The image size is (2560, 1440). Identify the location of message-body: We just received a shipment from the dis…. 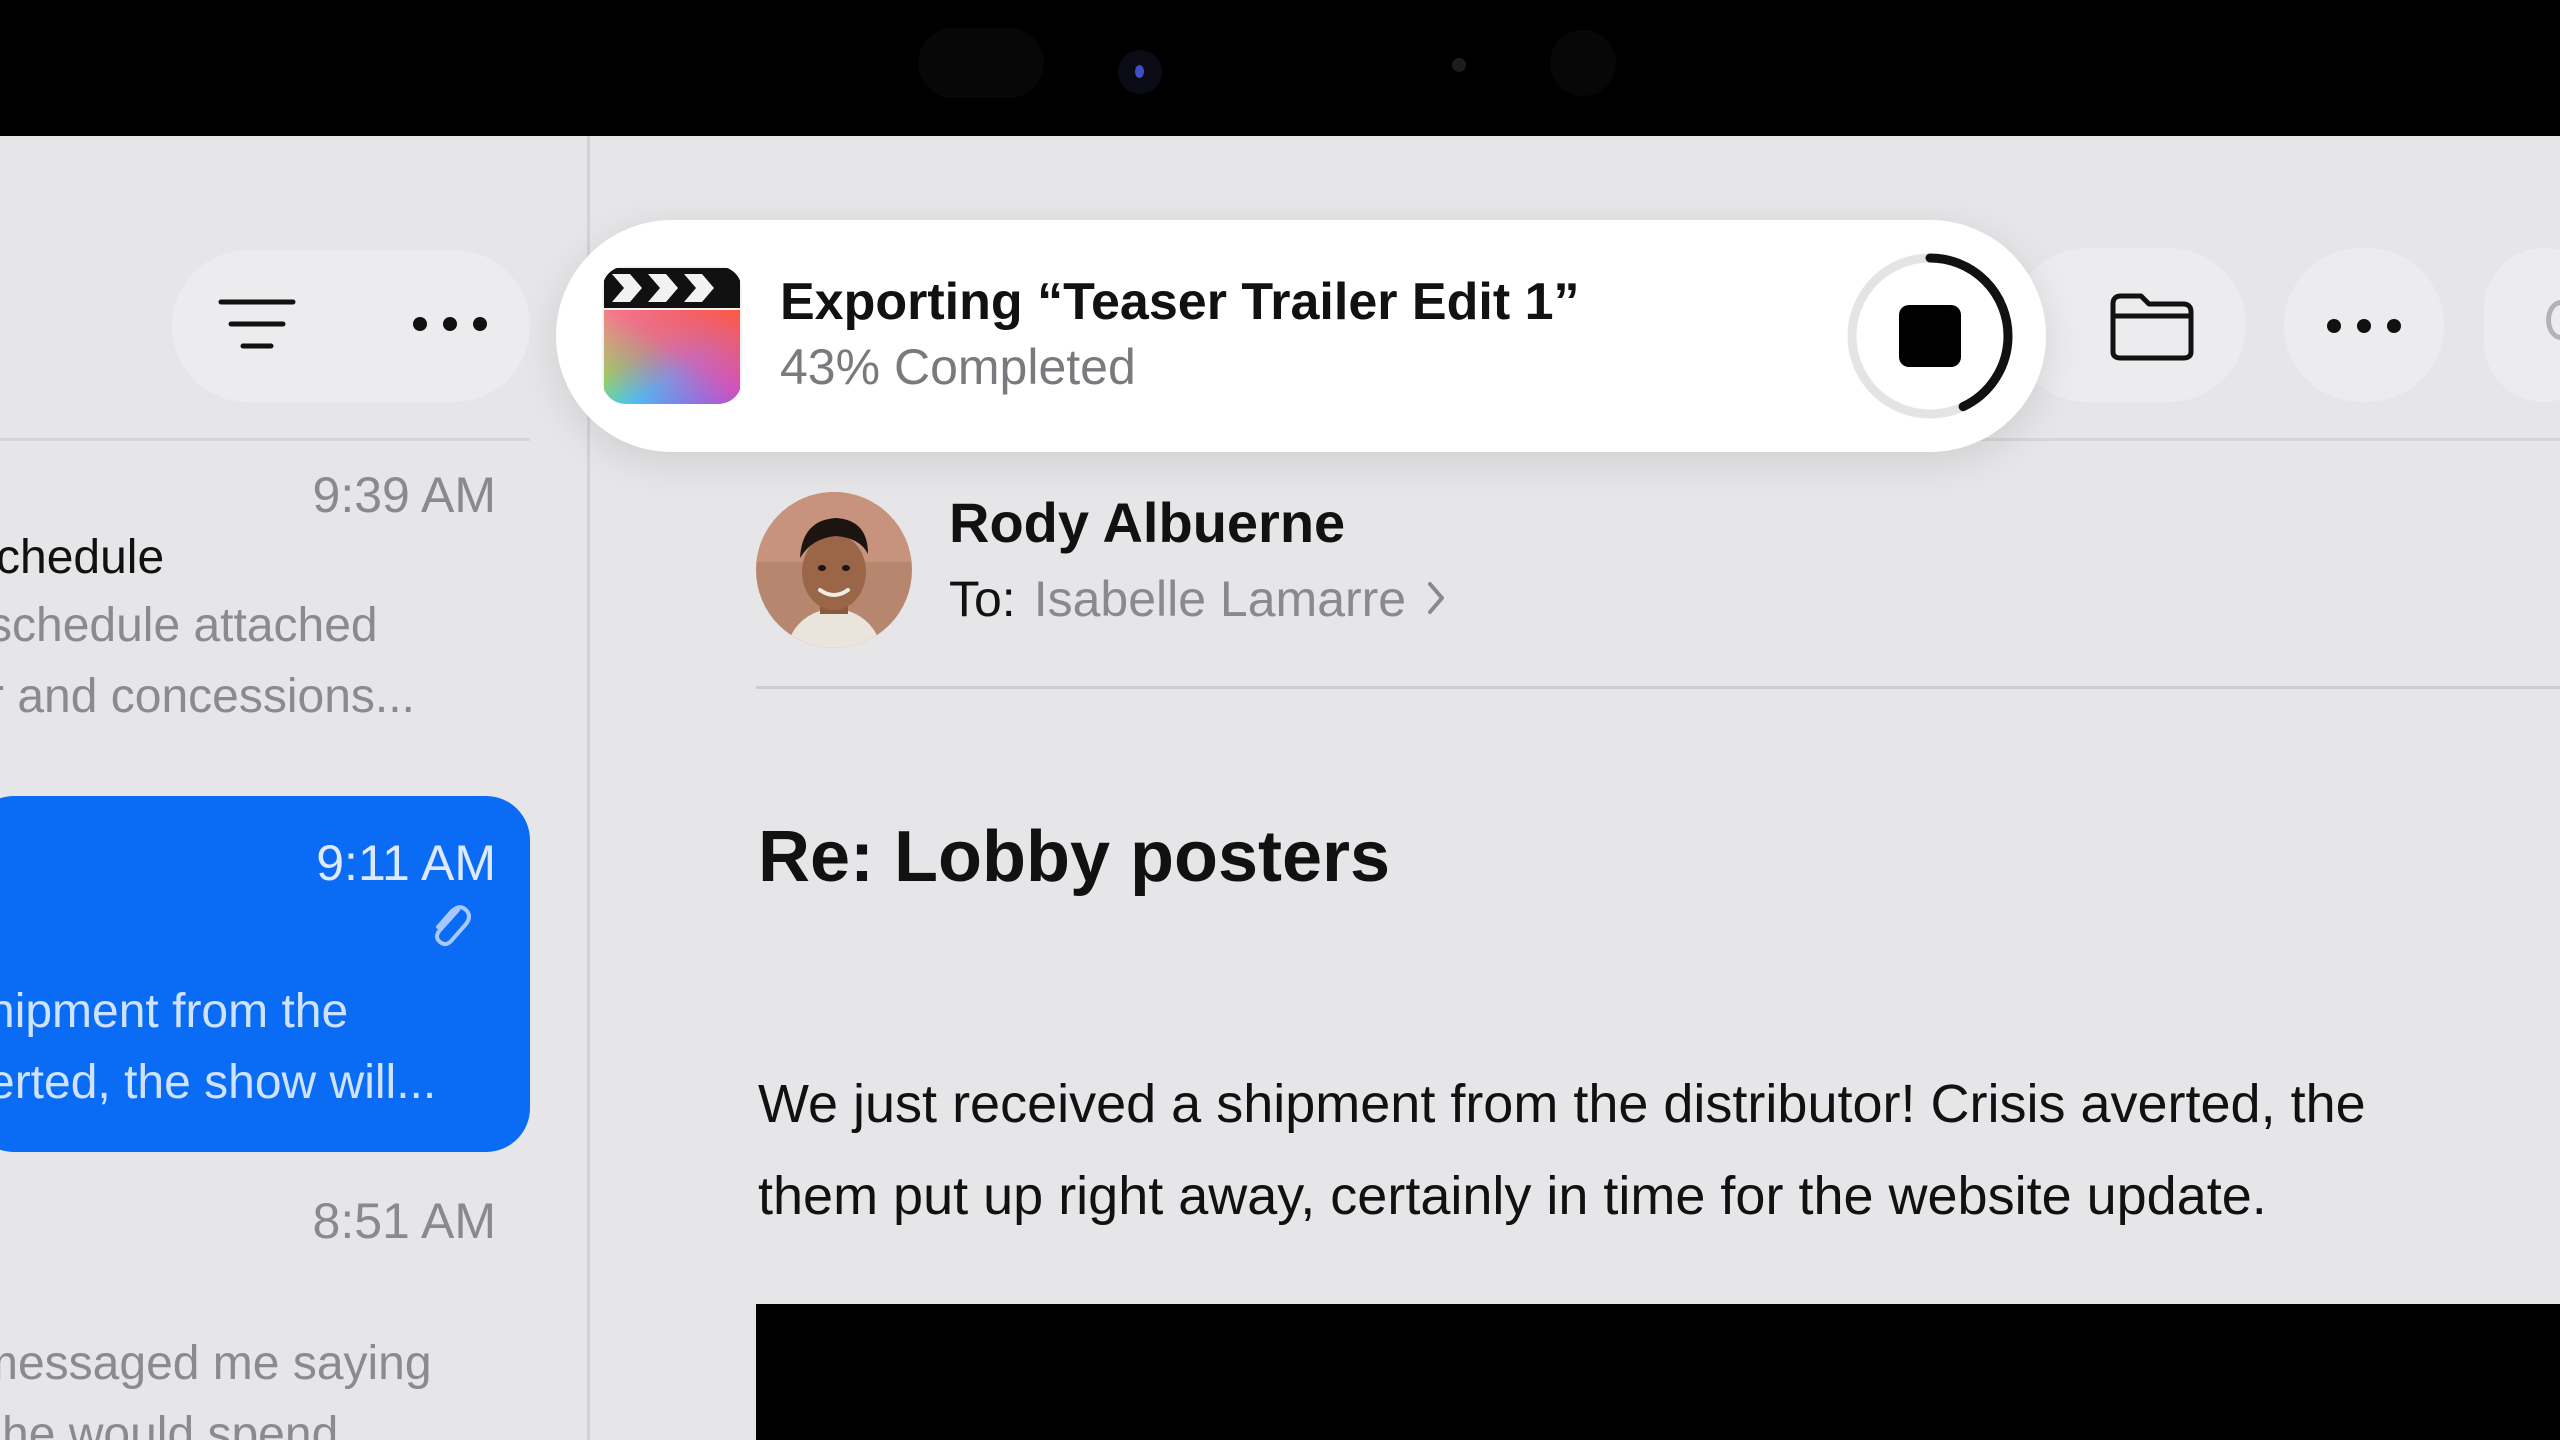
(1659, 1150).